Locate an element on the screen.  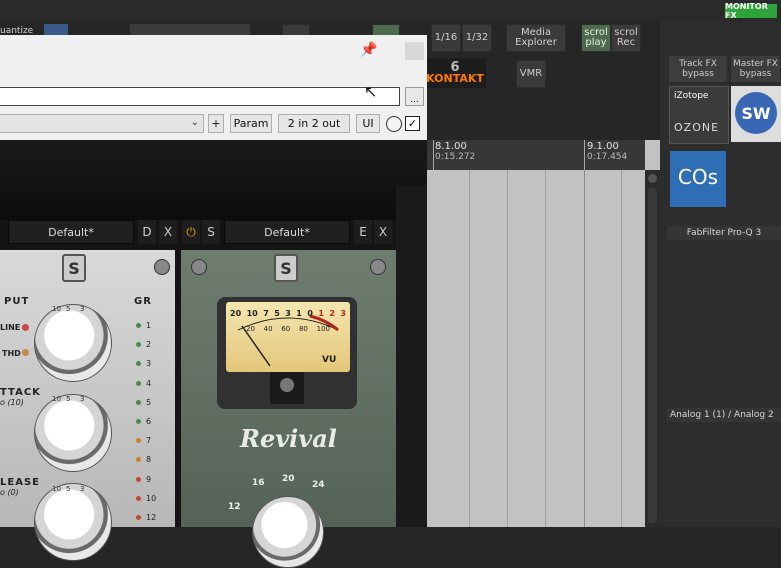
preset-dropdown: ⌄ is located at coordinates (102, 123).